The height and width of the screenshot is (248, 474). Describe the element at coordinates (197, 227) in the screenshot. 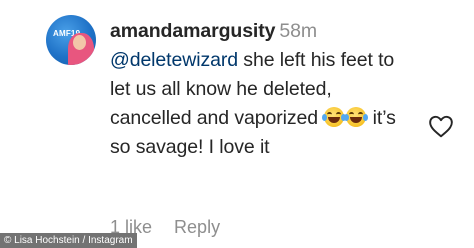

I see `reply-button: Reply` at that location.